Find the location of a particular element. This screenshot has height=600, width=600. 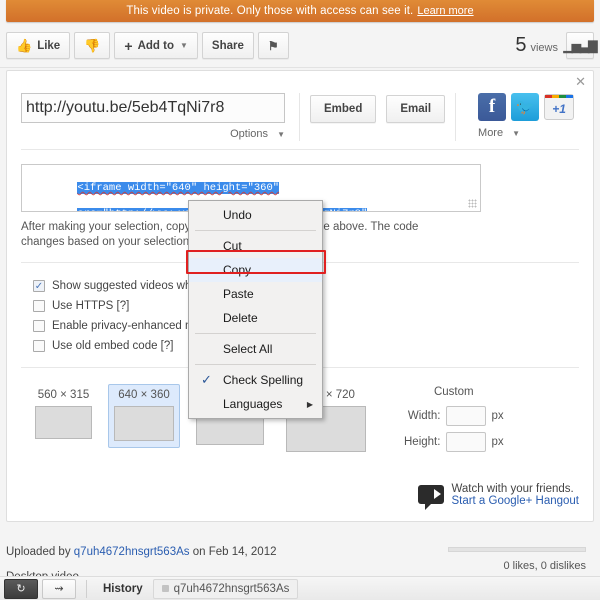

custom-width-row: Width: px is located at coordinates (454, 416).